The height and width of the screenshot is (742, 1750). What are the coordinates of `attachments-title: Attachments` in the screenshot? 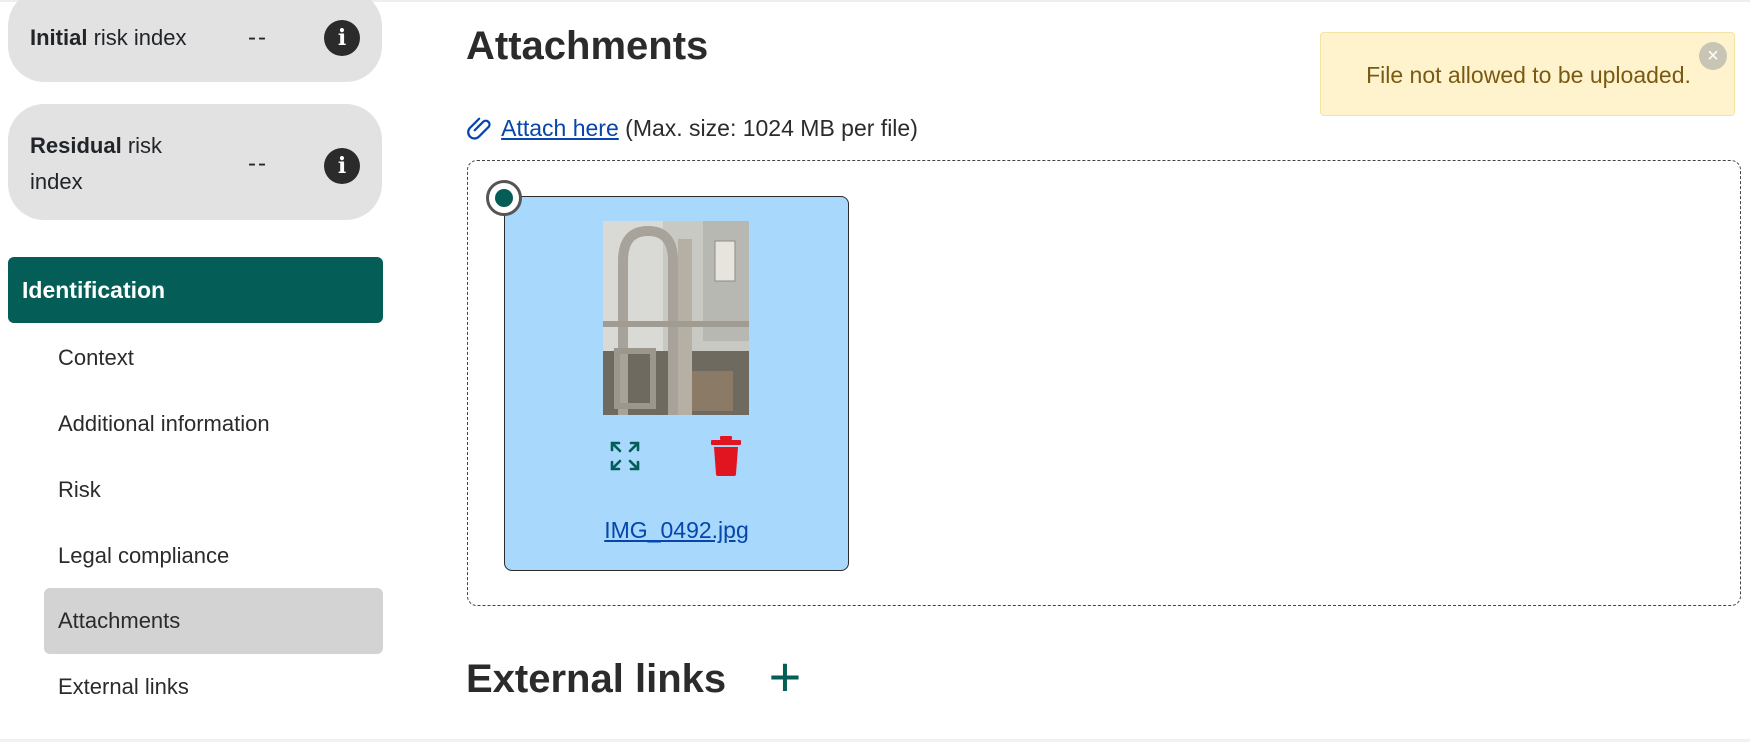 It's located at (587, 46).